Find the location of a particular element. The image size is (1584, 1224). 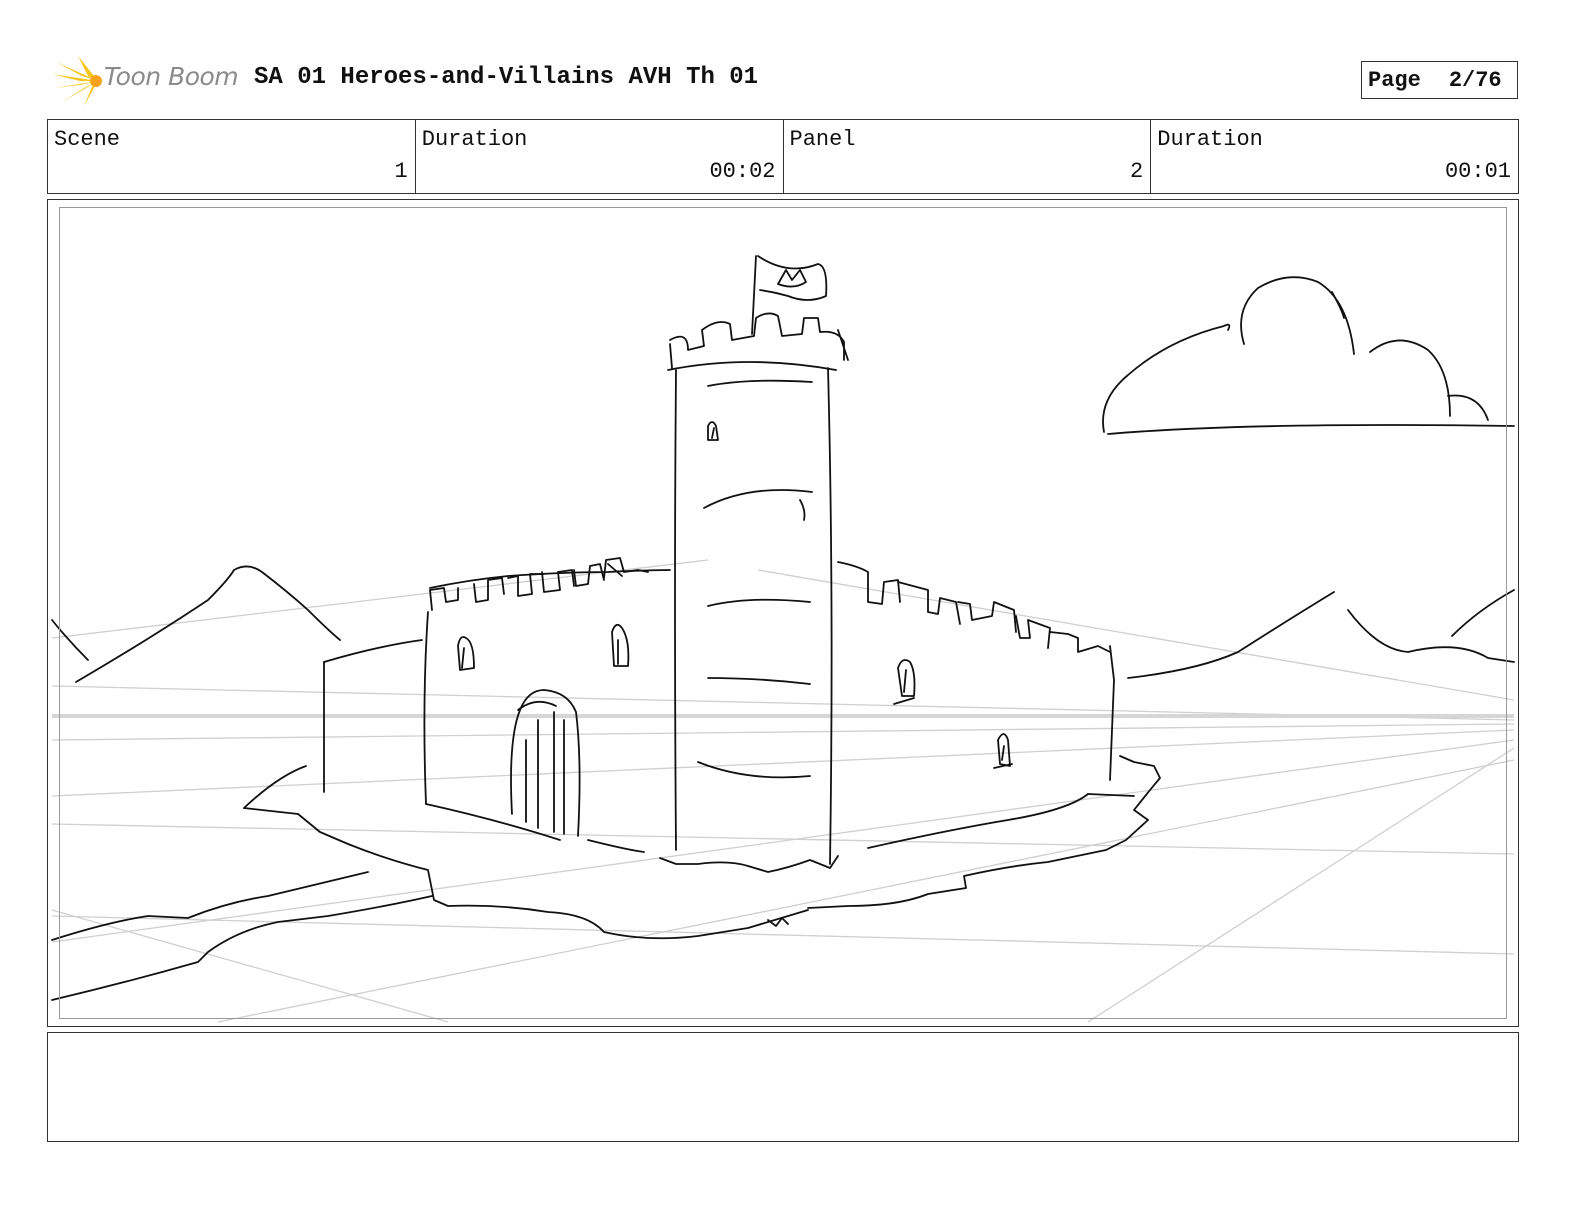

panel-label: Panel is located at coordinates (822, 139).